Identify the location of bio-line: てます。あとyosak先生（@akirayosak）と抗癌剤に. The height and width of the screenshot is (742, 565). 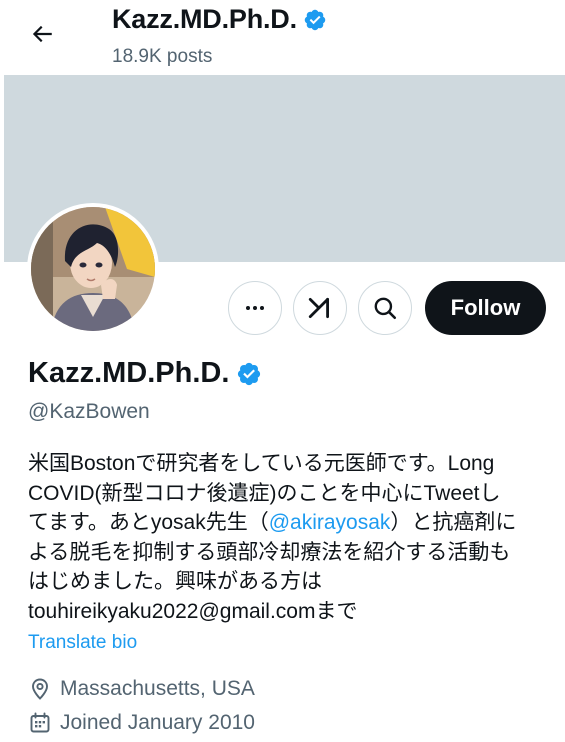
(290, 523).